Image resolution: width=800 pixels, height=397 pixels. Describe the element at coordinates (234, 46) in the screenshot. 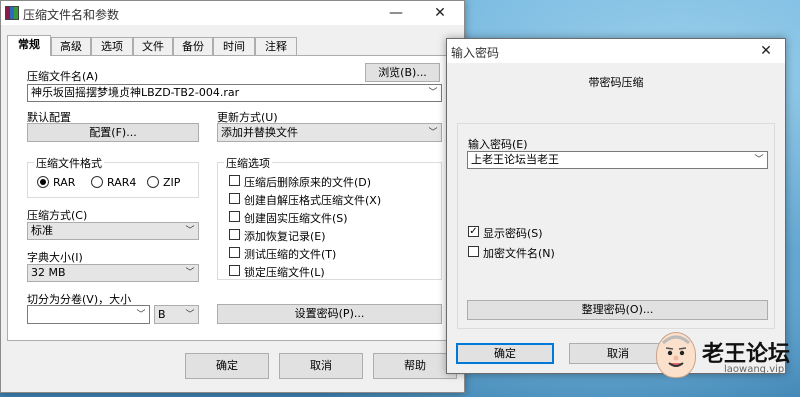

I see `tab-time: 时间` at that location.